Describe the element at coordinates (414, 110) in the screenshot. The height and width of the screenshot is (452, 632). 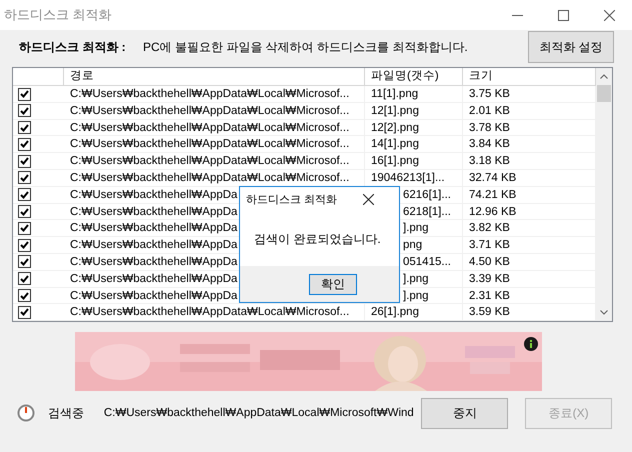
I see `filename-cell: 12[1].png` at that location.